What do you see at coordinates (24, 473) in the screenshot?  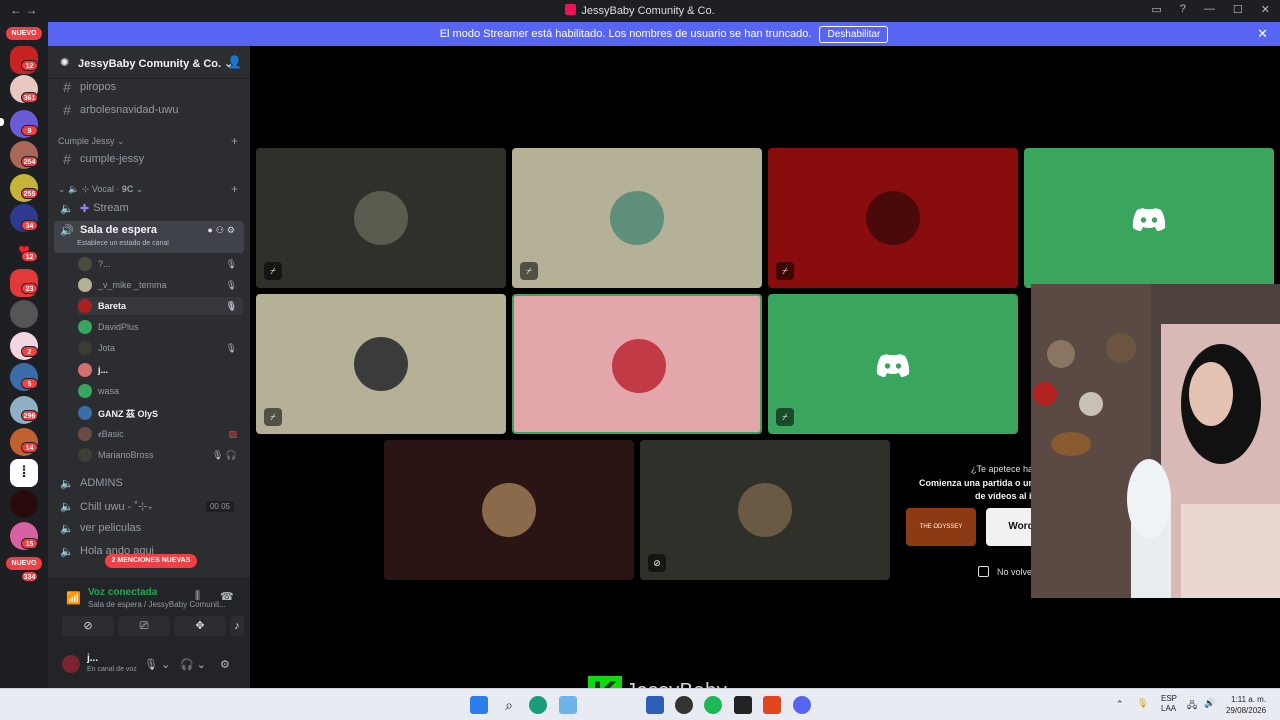 I see `kick-icon: ⁞` at bounding box center [24, 473].